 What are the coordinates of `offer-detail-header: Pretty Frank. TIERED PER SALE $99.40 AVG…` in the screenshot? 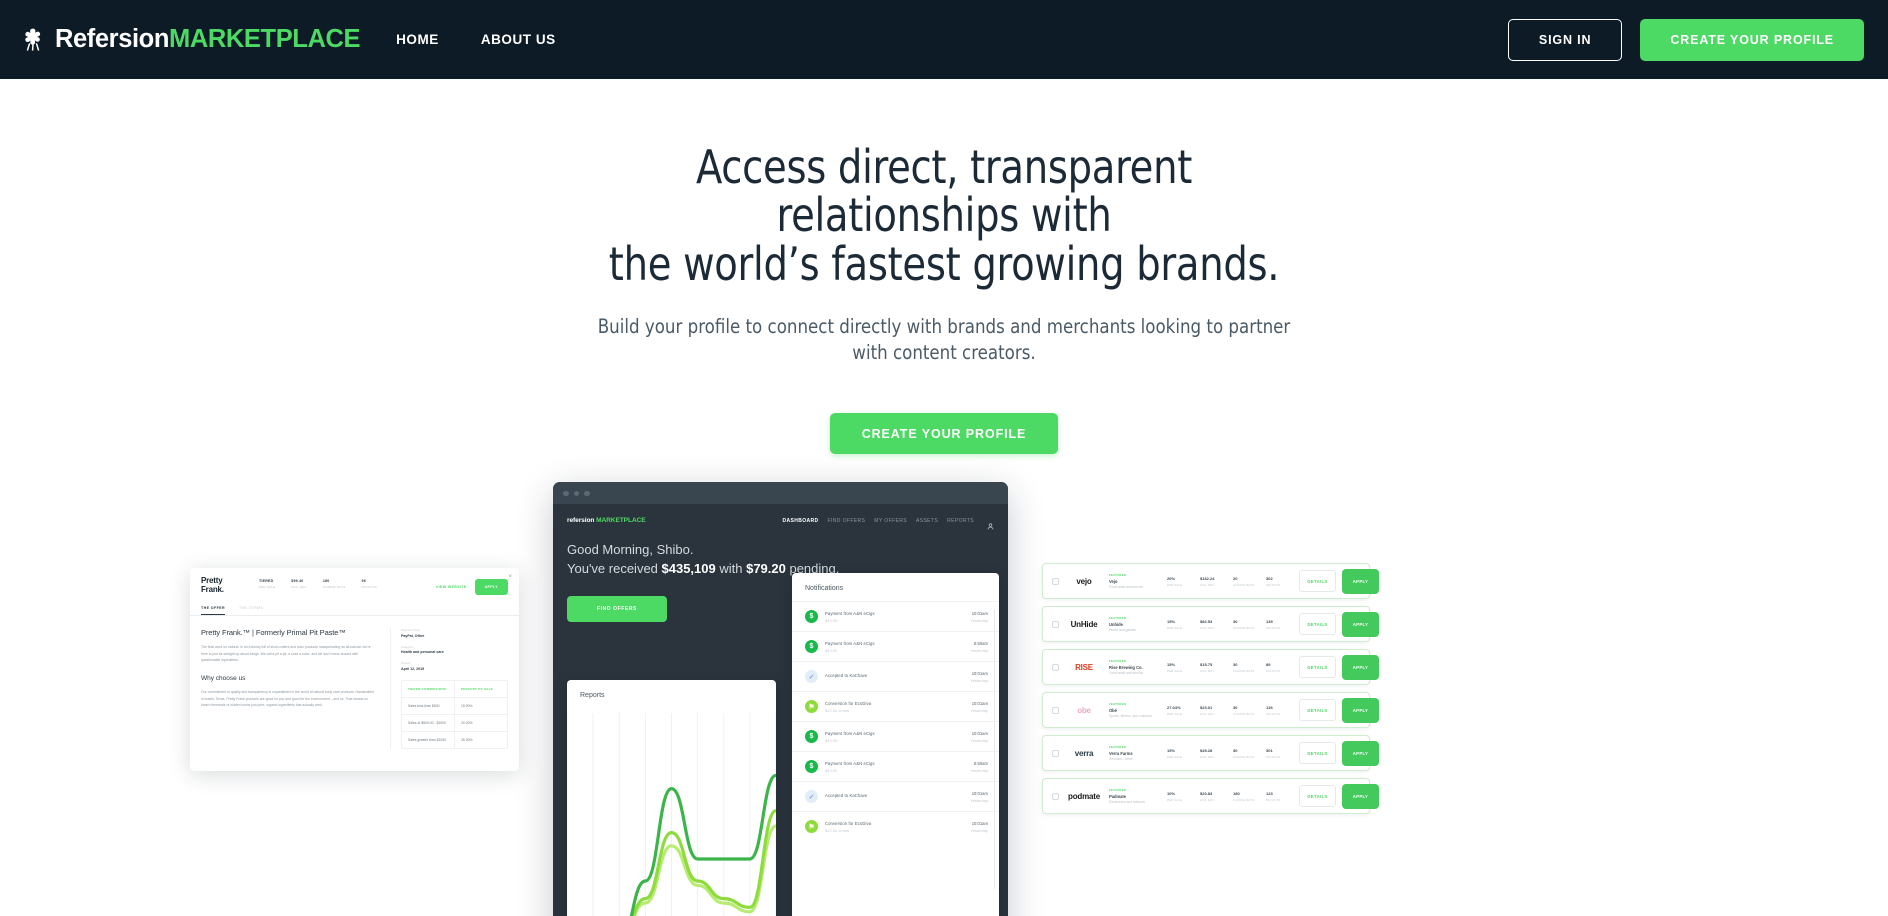 It's located at (354, 582).